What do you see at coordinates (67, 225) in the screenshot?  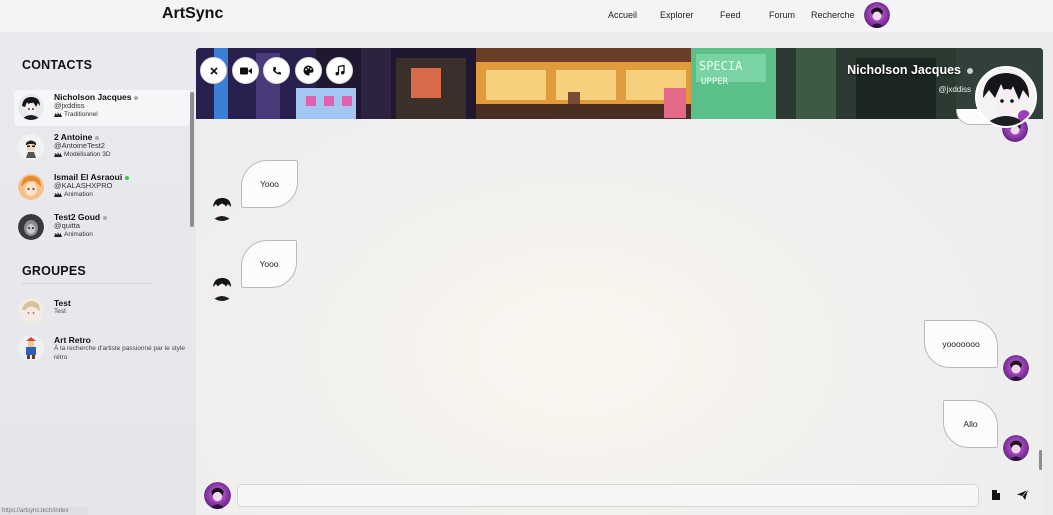 I see `contact-handle: @quitta` at bounding box center [67, 225].